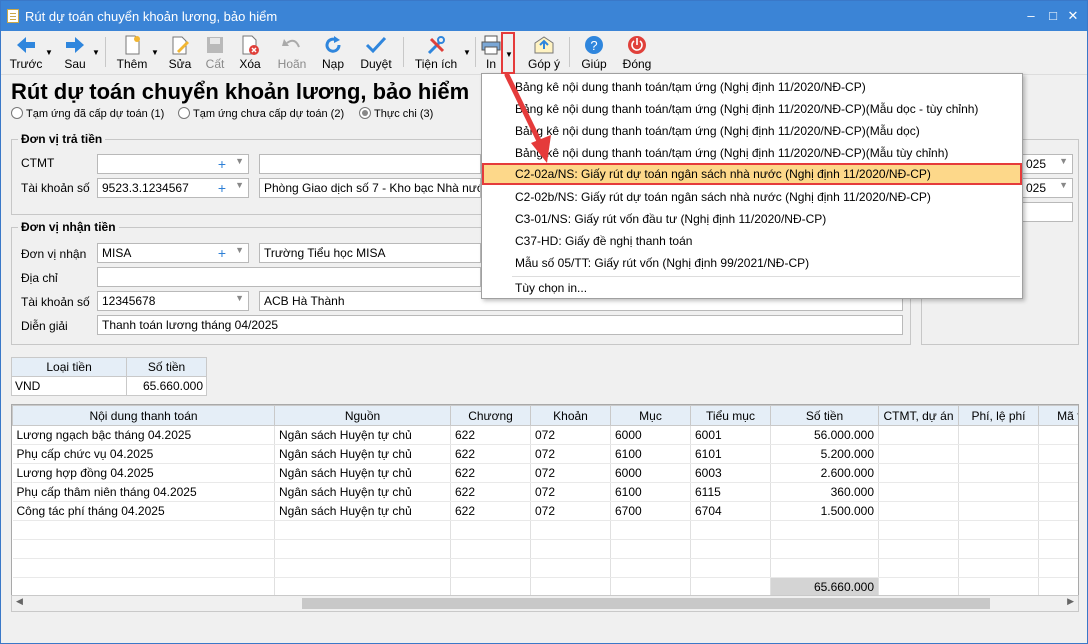 This screenshot has width=1088, height=644. Describe the element at coordinates (1073, 16) in the screenshot. I see `close-button: ✕` at that location.